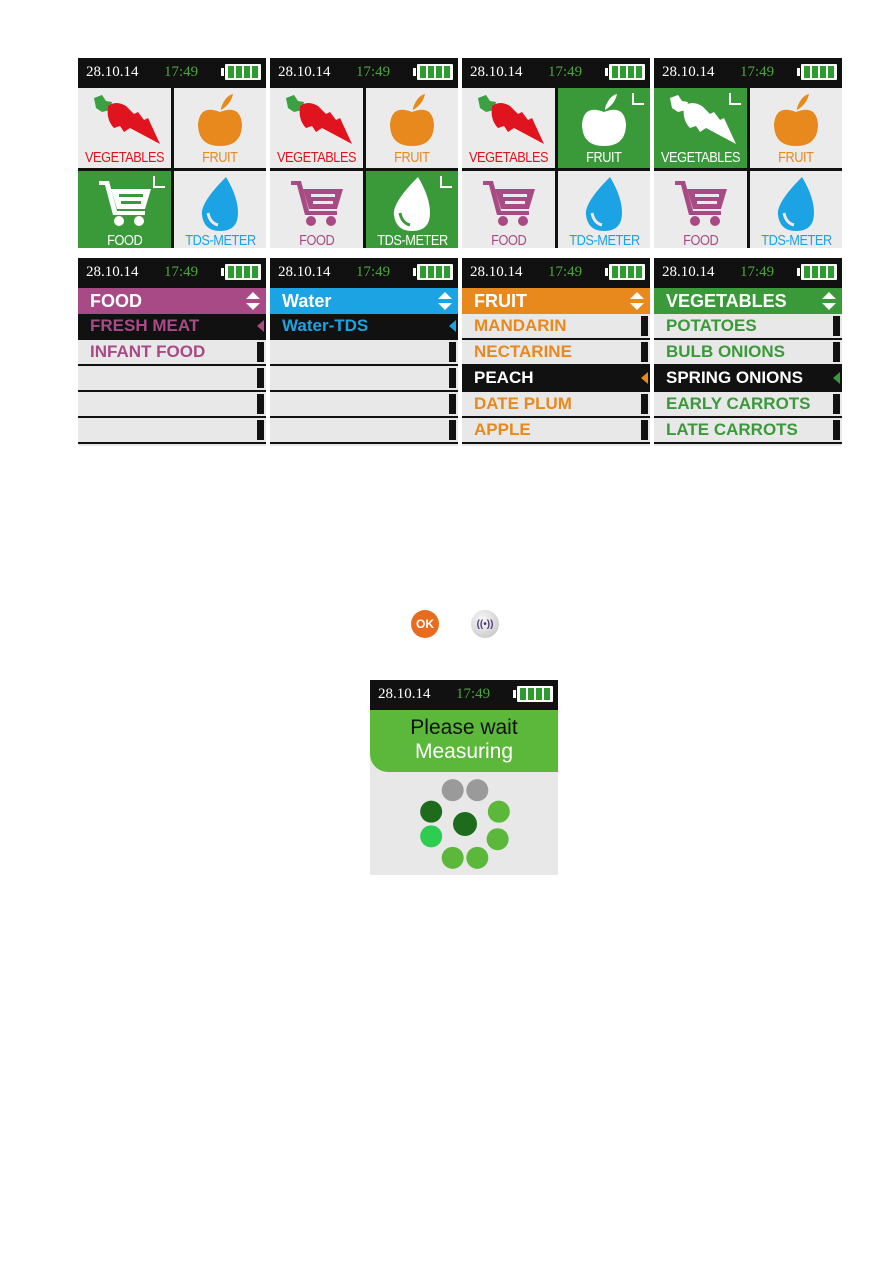  Describe the element at coordinates (116, 300) in the screenshot. I see `list-title: FOOD` at that location.